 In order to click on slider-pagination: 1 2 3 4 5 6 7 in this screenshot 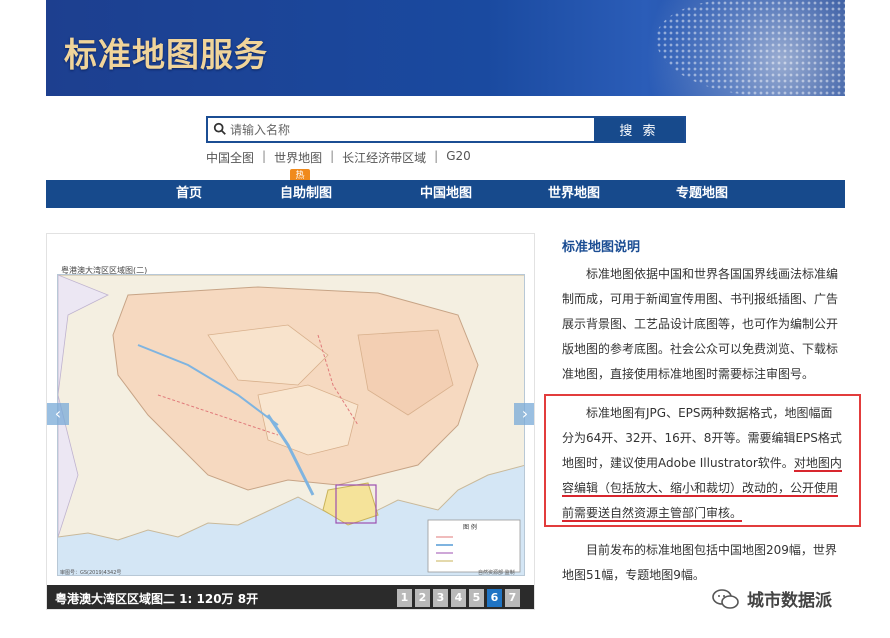, I will do `click(458, 598)`.